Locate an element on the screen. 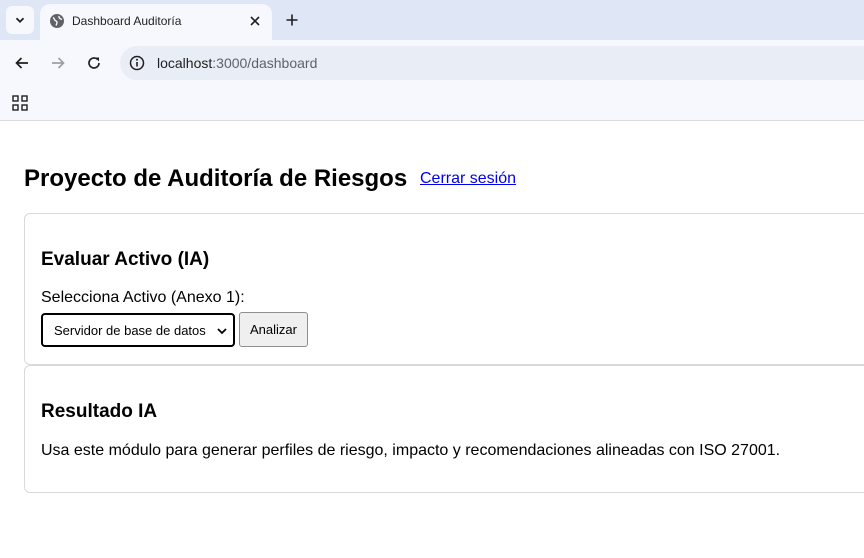 Image resolution: width=864 pixels, height=558 pixels. close-icon is located at coordinates (255, 21).